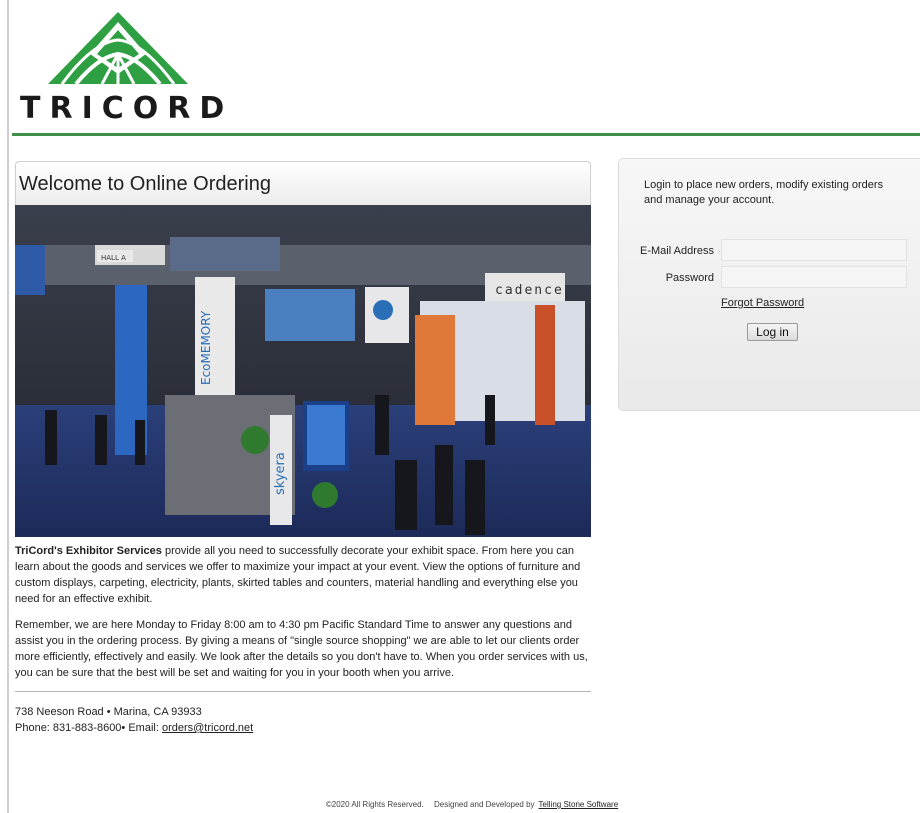 The width and height of the screenshot is (920, 813). I want to click on tricord-logo-mark-icon, so click(118, 49).